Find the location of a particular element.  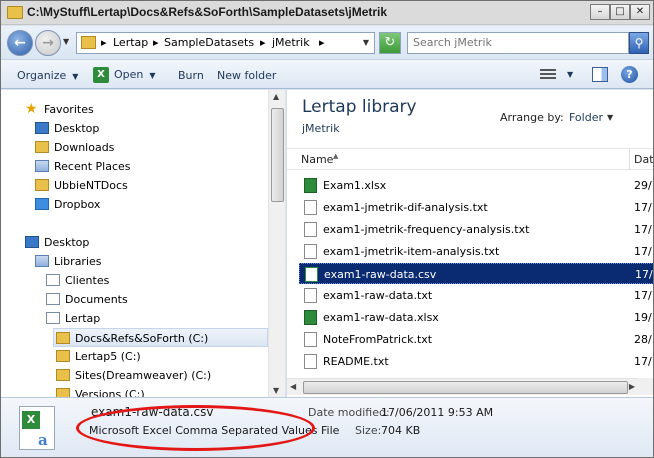

scroll-left-icon: ◀ is located at coordinates (293, 386).